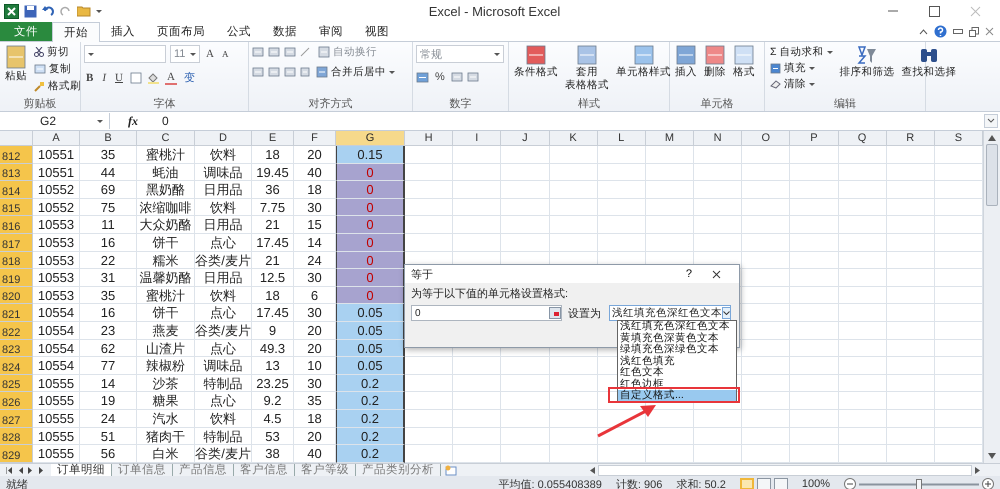  I want to click on restore-icon, so click(974, 31).